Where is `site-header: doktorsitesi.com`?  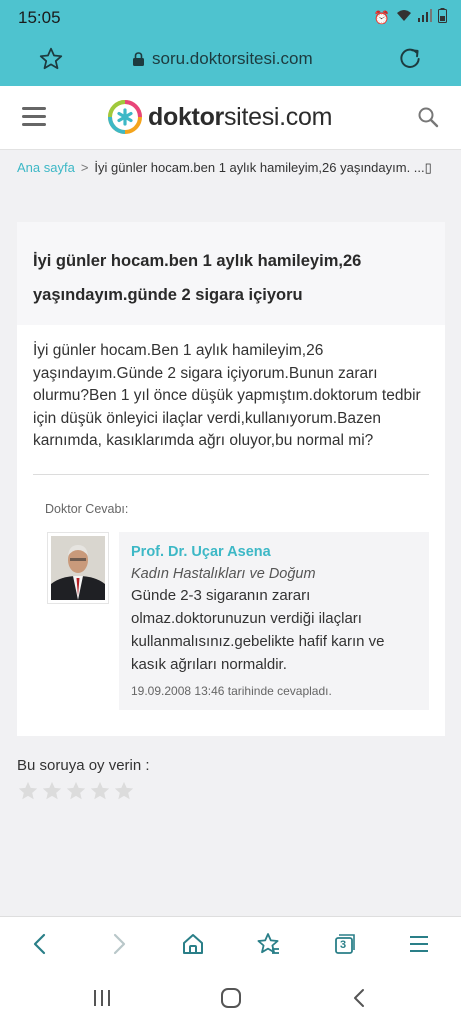 site-header: doktorsitesi.com is located at coordinates (230, 118).